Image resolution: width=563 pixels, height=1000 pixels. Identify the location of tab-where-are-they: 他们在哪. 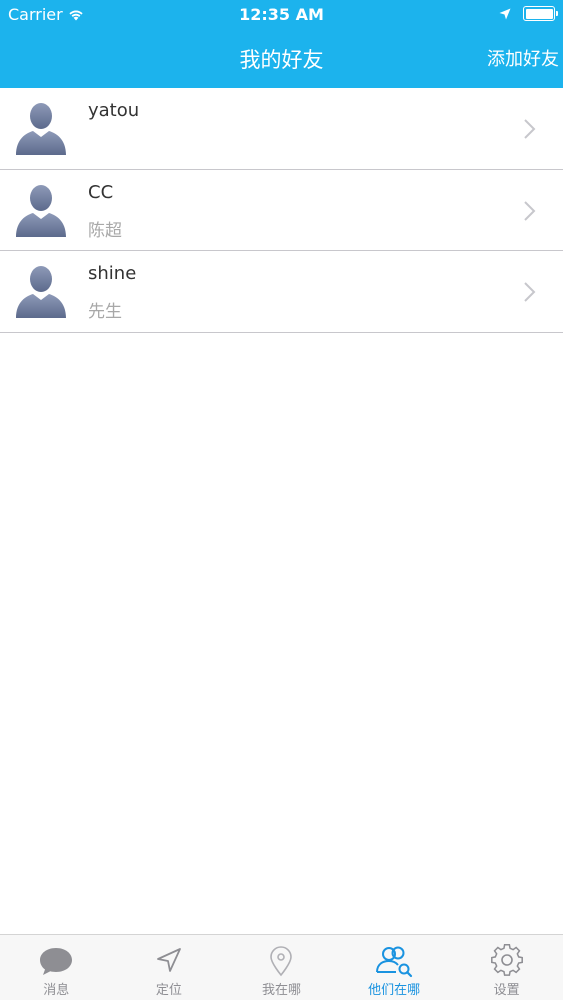
(394, 967).